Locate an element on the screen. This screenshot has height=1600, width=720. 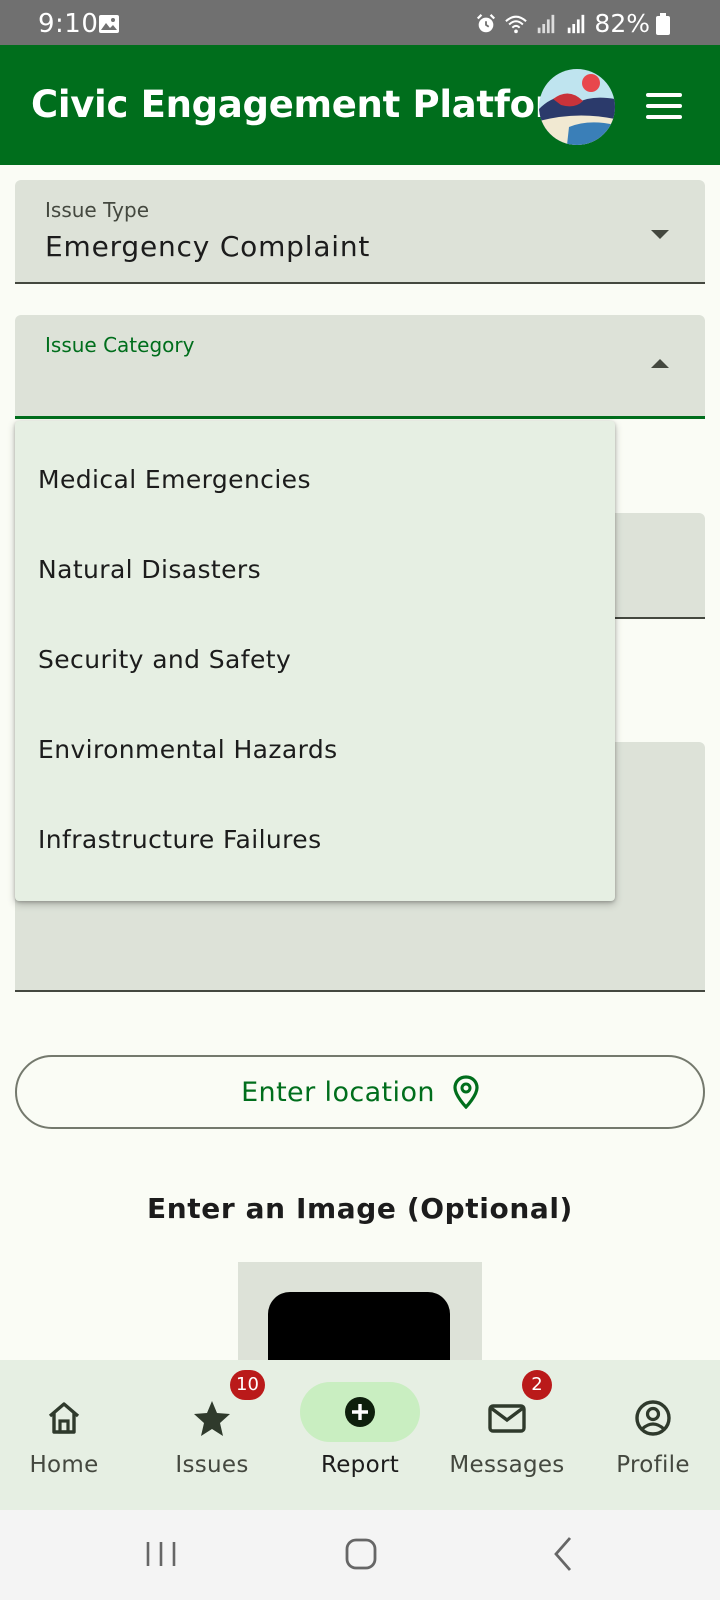
mail-icon is located at coordinates (507, 1418).